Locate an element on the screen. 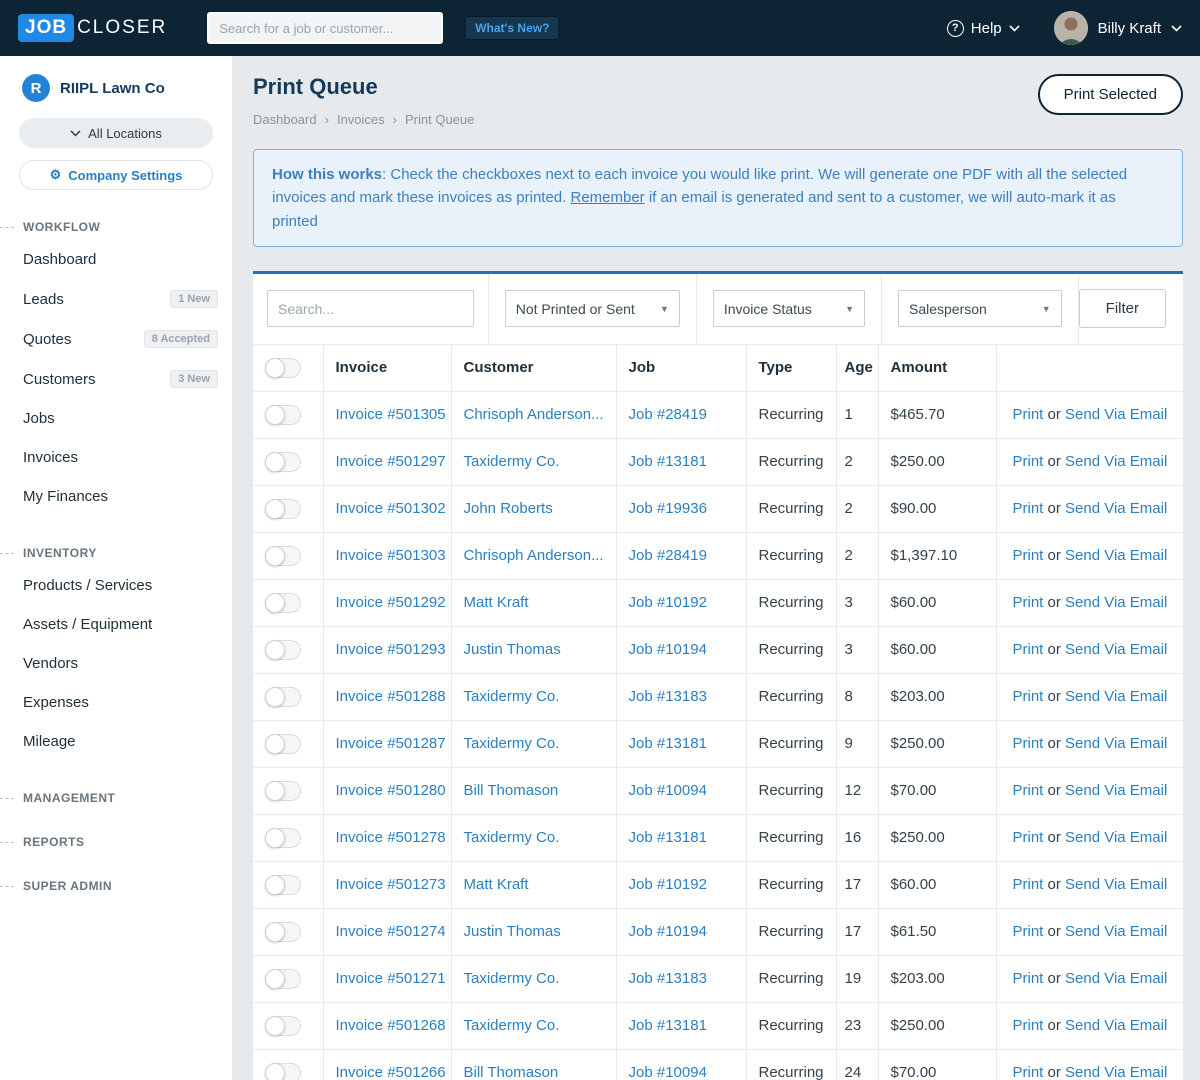  sidebar-item-quotes: Quotes 8 Accepted is located at coordinates (116, 339).